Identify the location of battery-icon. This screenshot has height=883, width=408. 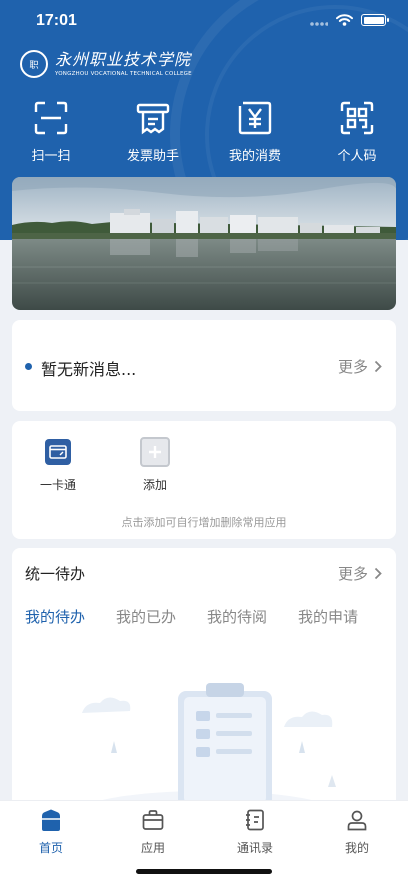
(375, 20).